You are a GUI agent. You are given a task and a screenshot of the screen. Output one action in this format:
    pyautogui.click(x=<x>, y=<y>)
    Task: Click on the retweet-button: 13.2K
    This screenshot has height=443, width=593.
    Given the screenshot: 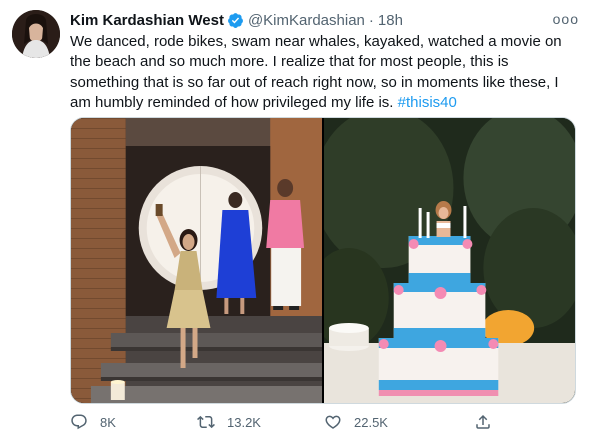 What is the action you would take?
    pyautogui.click(x=260, y=422)
    